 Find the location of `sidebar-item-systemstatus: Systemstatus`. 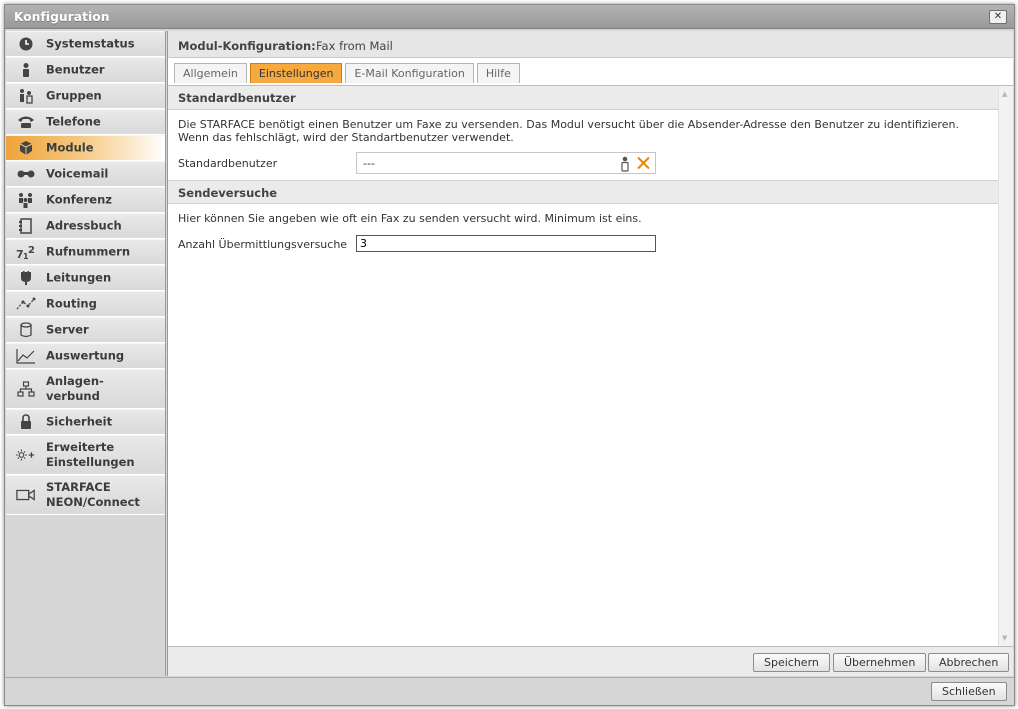

sidebar-item-systemstatus: Systemstatus is located at coordinates (85, 44).